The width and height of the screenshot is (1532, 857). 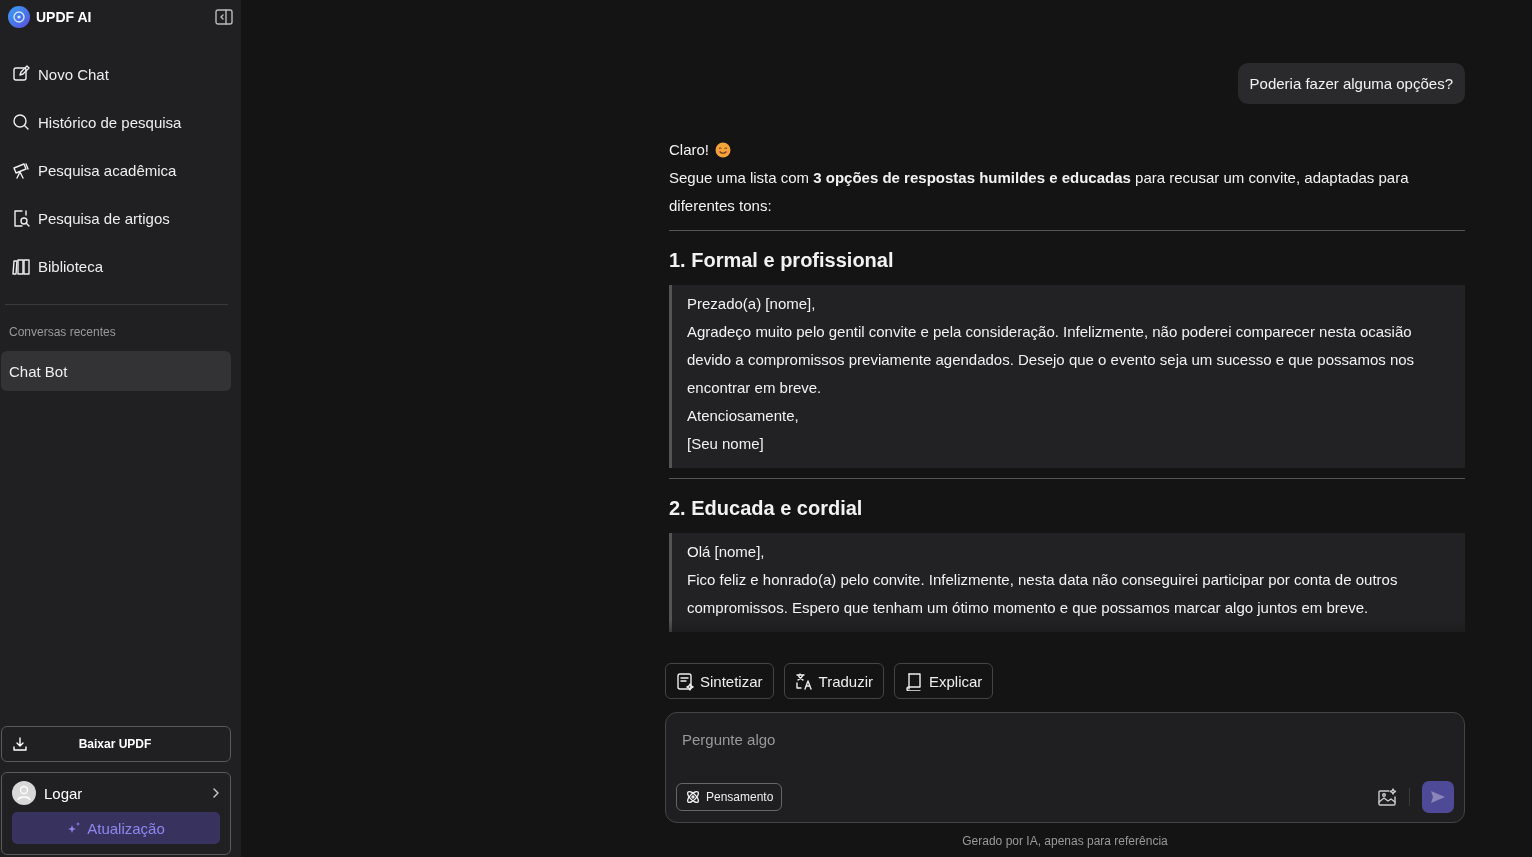 I want to click on books-icon, so click(x=21, y=266).